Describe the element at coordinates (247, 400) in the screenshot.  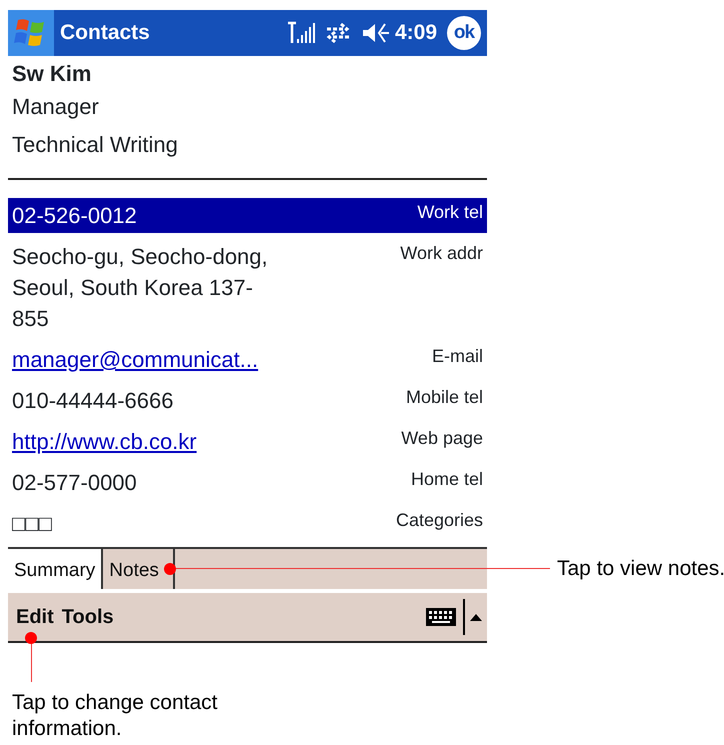
I see `field-row: 010-44444-6666 Mobile tel` at that location.